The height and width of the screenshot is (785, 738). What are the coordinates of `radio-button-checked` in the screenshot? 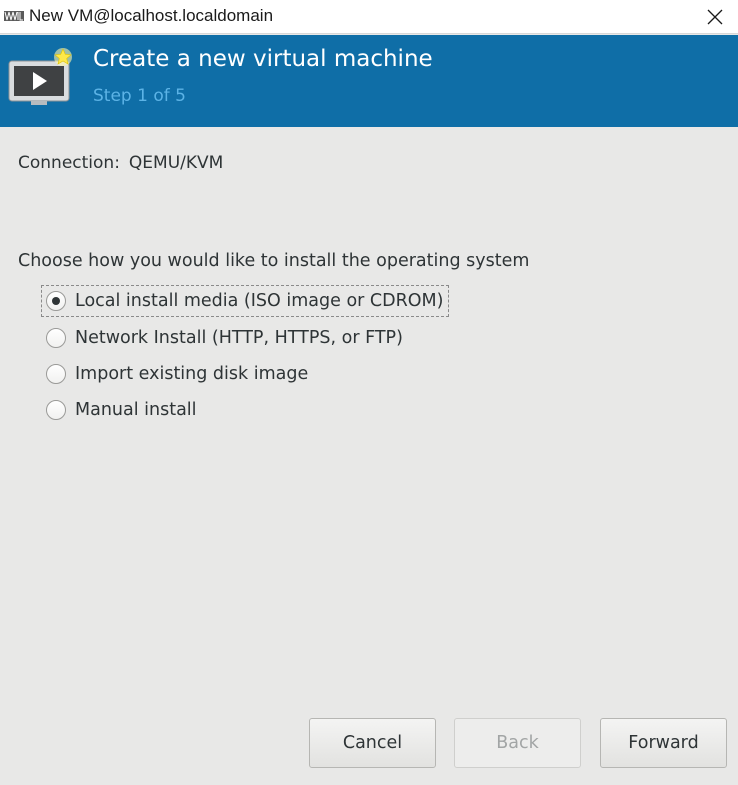 It's located at (56, 301).